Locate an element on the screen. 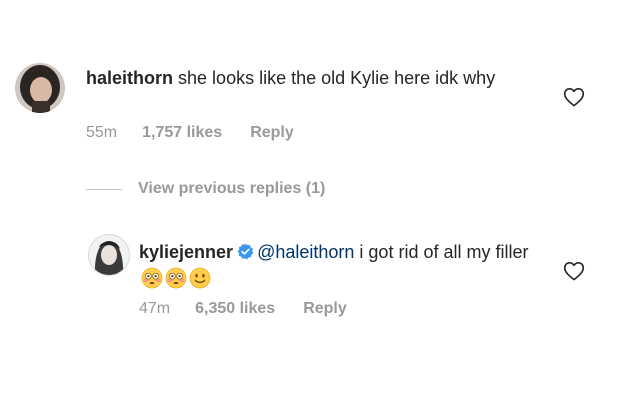  comment-timestamp: 55m is located at coordinates (101, 133).